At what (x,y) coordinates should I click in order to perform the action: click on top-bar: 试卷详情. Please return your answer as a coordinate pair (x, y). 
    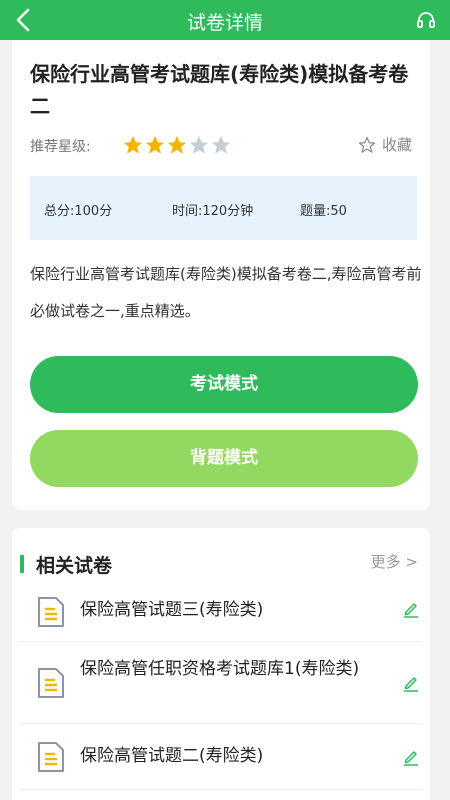
    Looking at the image, I should click on (225, 20).